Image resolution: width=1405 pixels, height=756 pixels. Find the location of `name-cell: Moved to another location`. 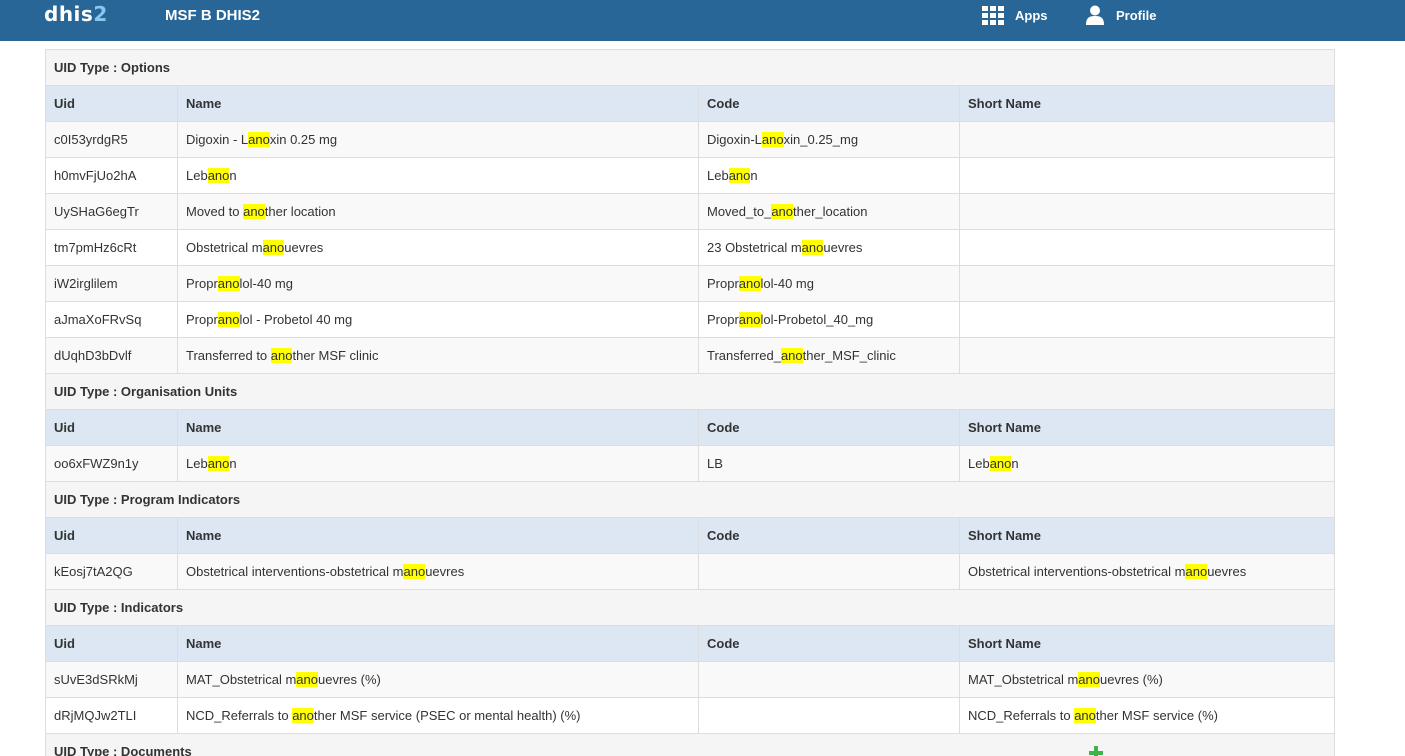

name-cell: Moved to another location is located at coordinates (438, 211).